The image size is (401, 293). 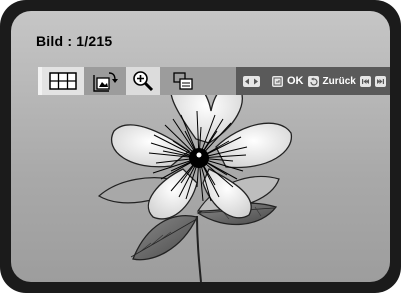 I want to click on zoom-in-icon, so click(x=143, y=81).